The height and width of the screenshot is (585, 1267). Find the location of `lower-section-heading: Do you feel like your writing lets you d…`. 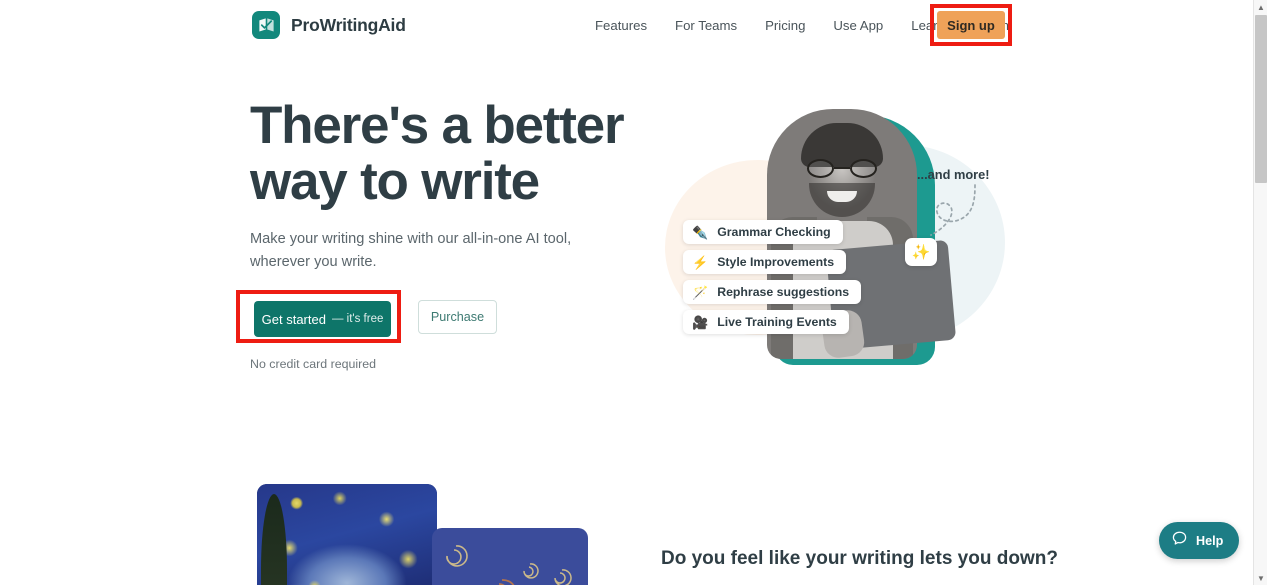

lower-section-heading: Do you feel like your writing lets you d… is located at coordinates (859, 558).